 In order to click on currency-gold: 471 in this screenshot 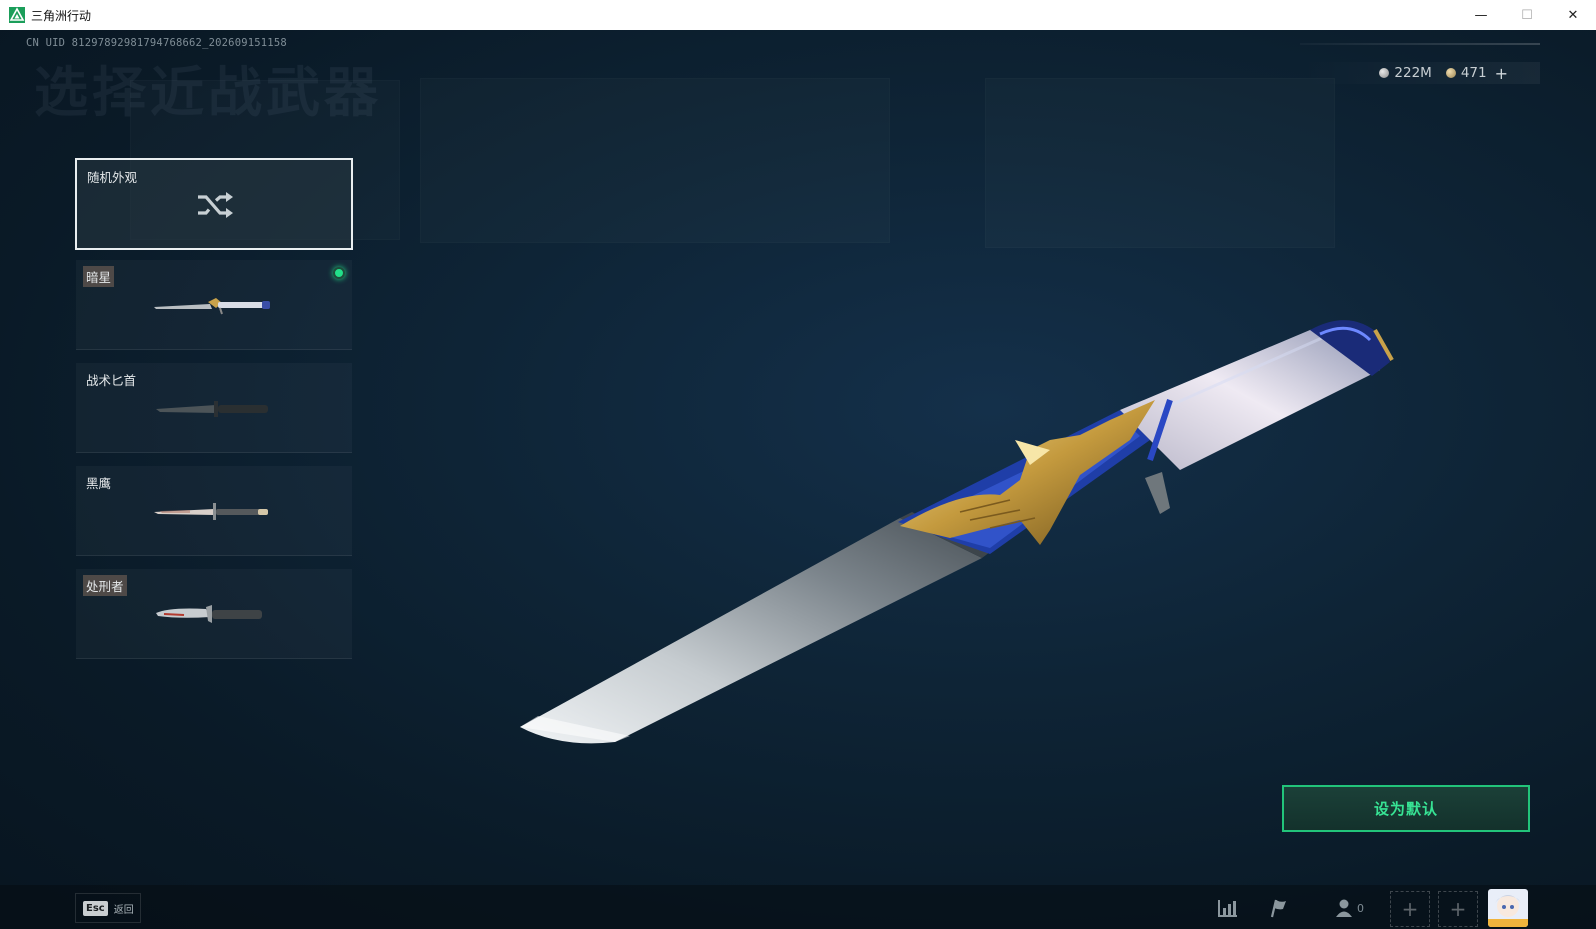, I will do `click(1466, 73)`.